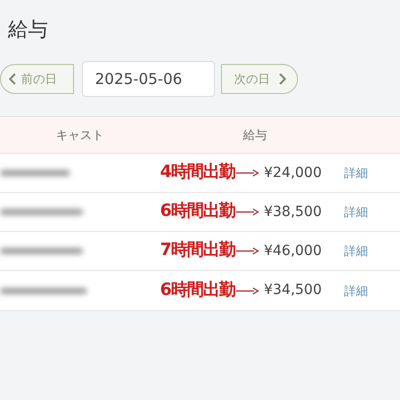 The image size is (400, 400). Describe the element at coordinates (148, 79) in the screenshot. I see `date-field: 2025-05-06` at that location.